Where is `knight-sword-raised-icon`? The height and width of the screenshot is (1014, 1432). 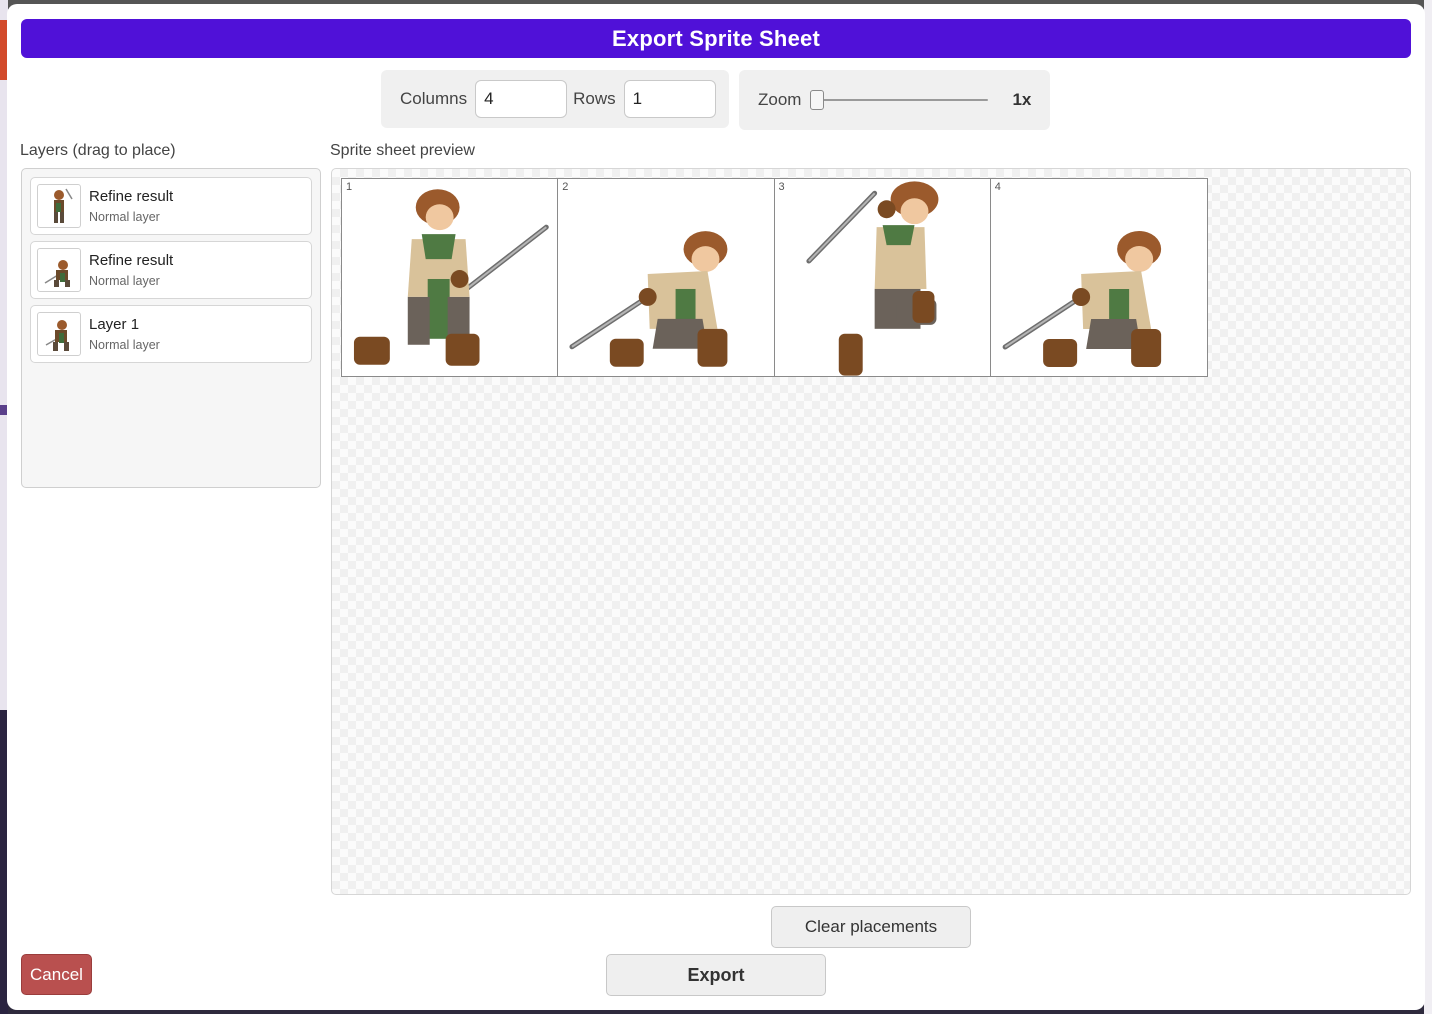
knight-sword-raised-icon is located at coordinates (59, 206).